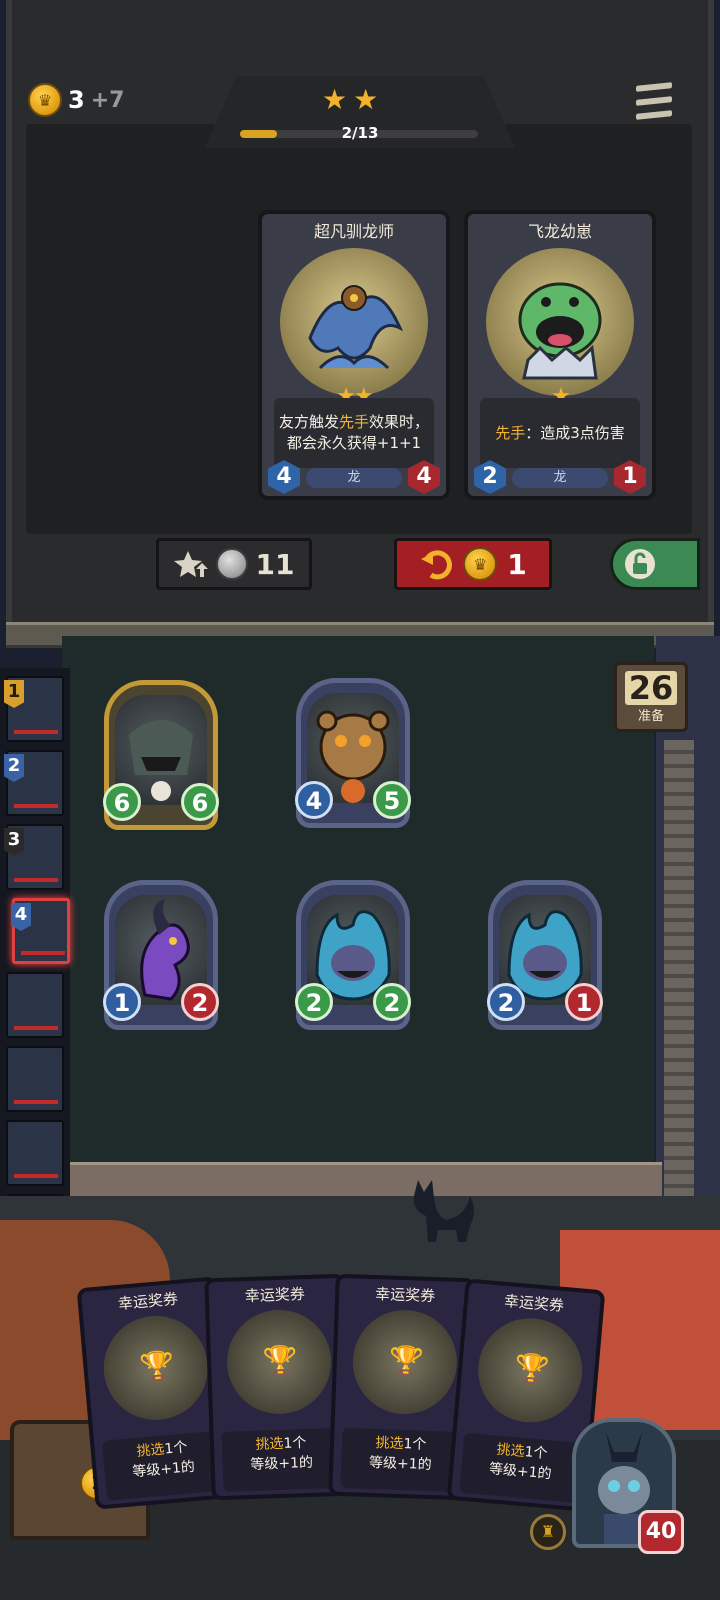 The width and height of the screenshot is (720, 1600). I want to click on shop-card: 飞龙幼崽 ★ 先手：造成3点伤害 龙 2 1, so click(560, 355).